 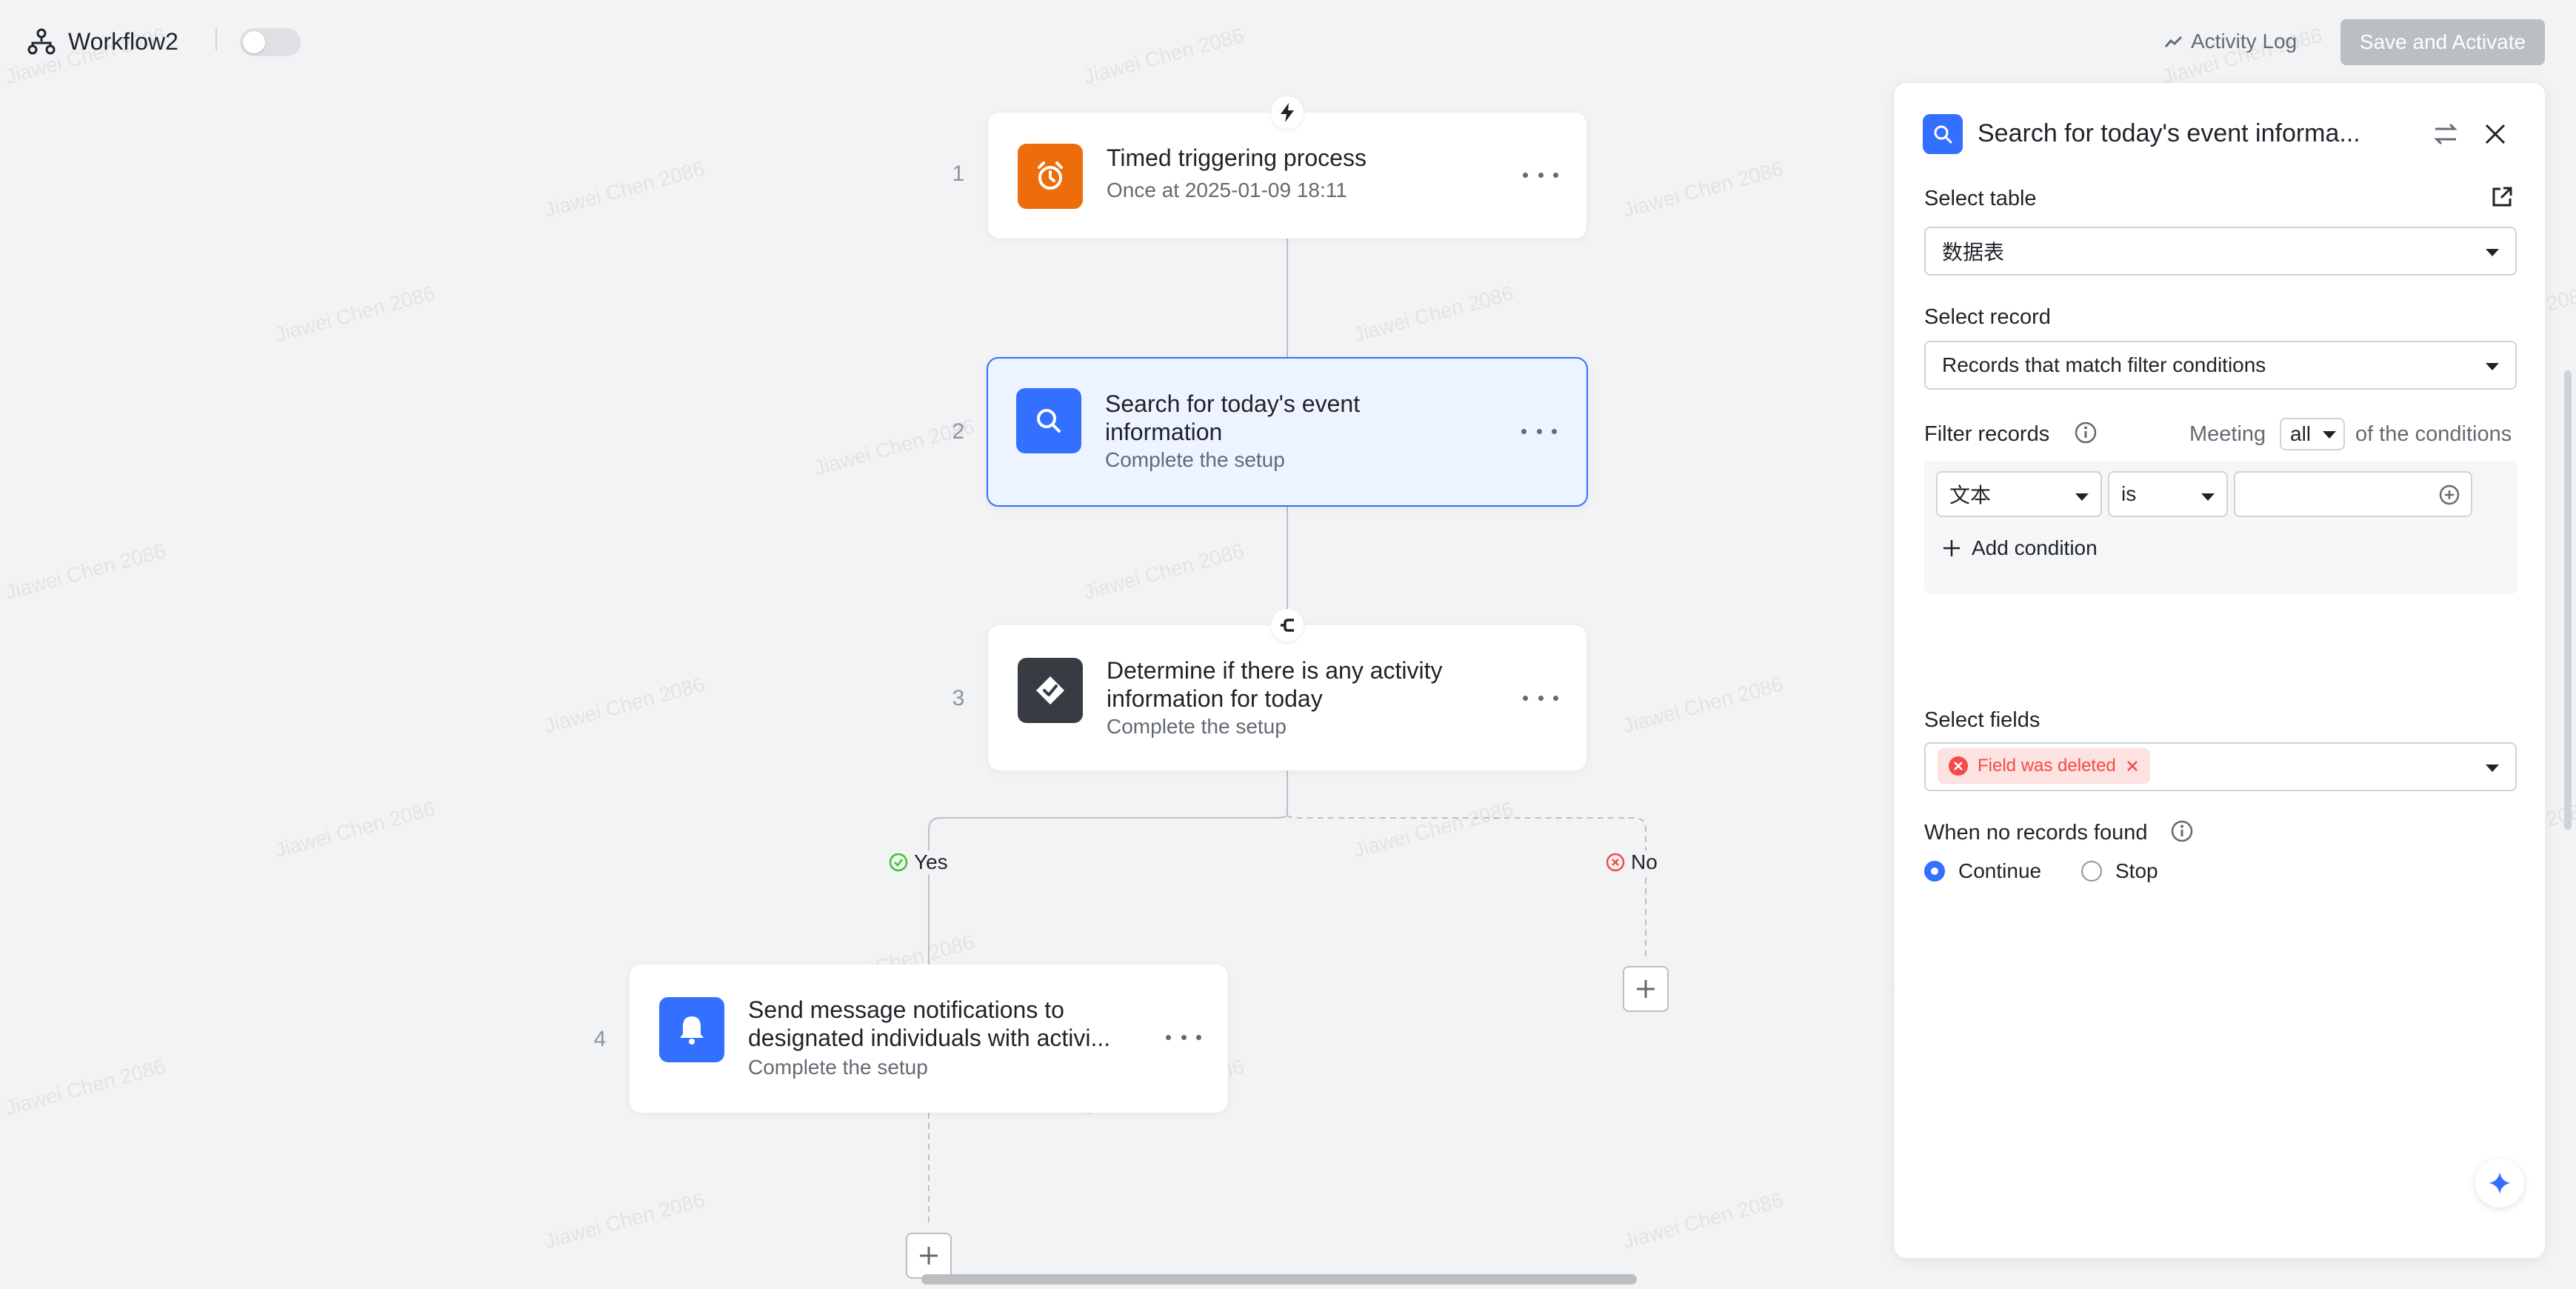 What do you see at coordinates (931, 861) in the screenshot?
I see `branch-yes-label: Yes` at bounding box center [931, 861].